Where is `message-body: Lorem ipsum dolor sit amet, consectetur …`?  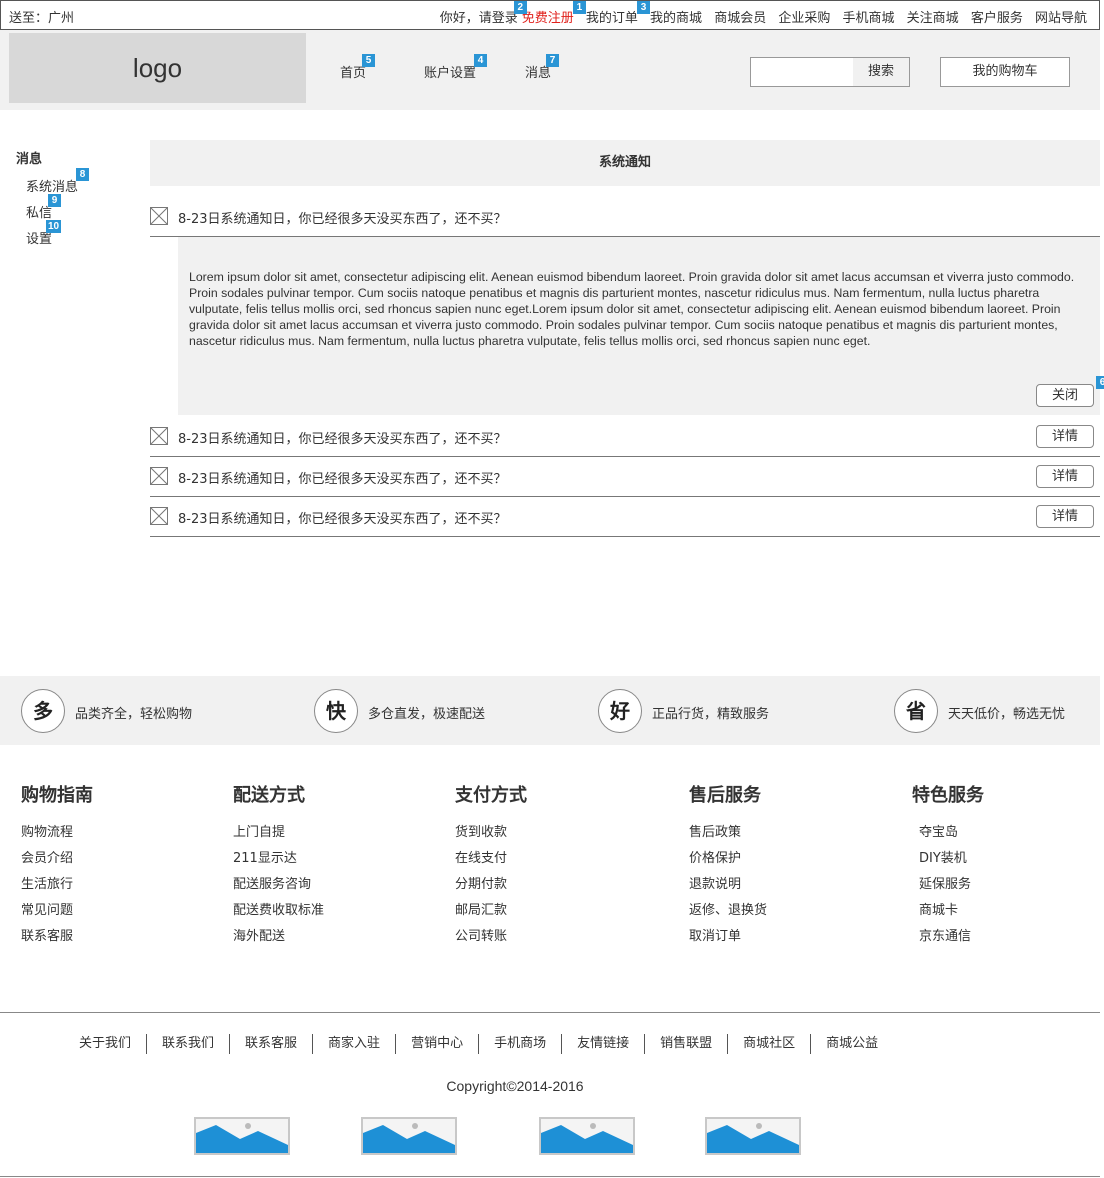
message-body: Lorem ipsum dolor sit amet, consectetur … is located at coordinates (632, 309).